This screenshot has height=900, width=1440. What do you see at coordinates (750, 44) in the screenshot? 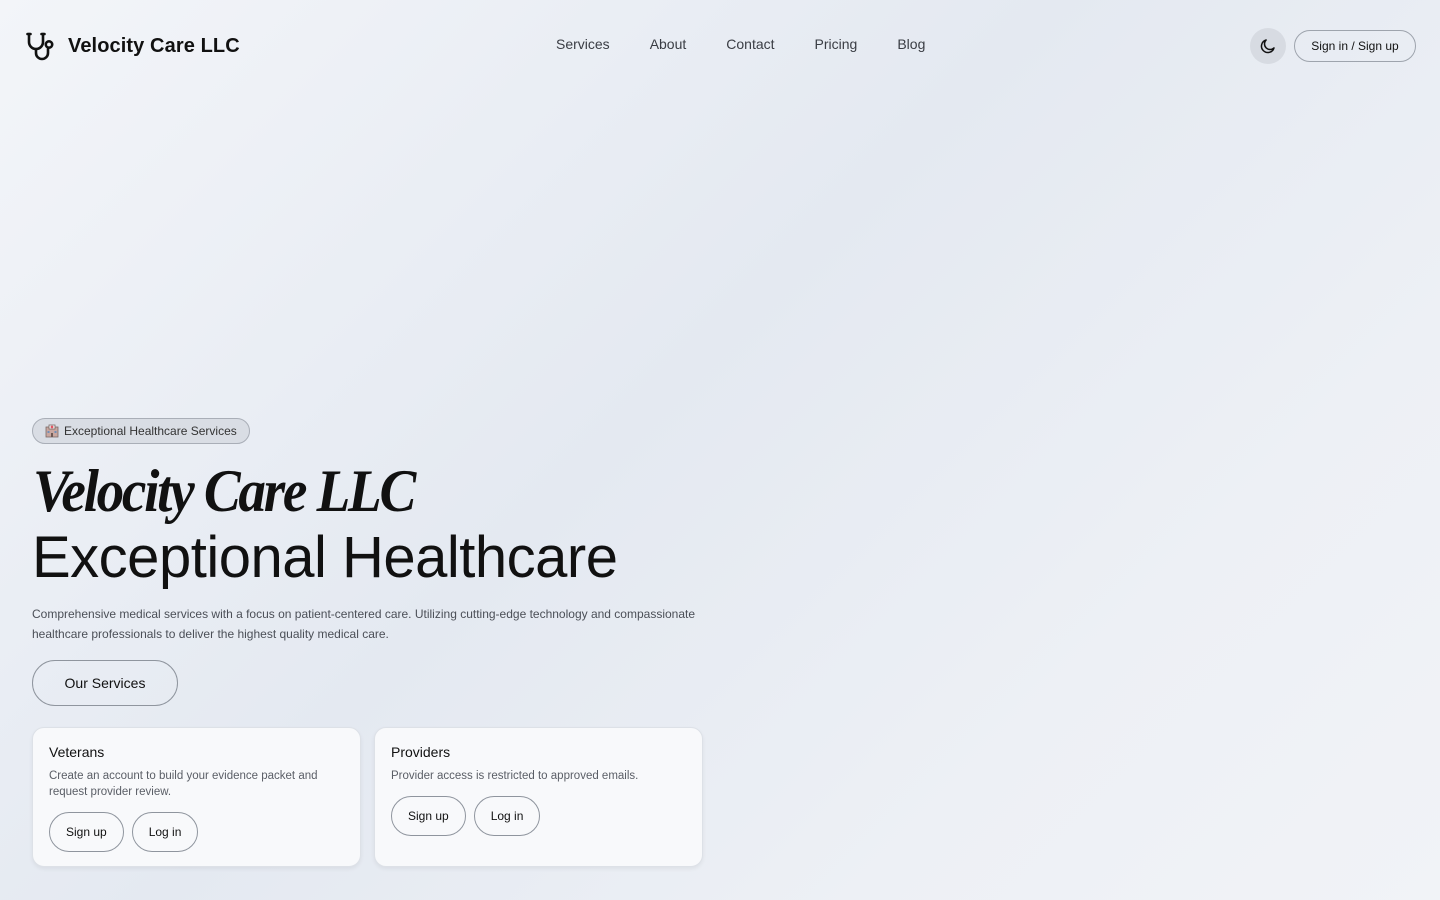
I see `nav-link-contact: Contact` at bounding box center [750, 44].